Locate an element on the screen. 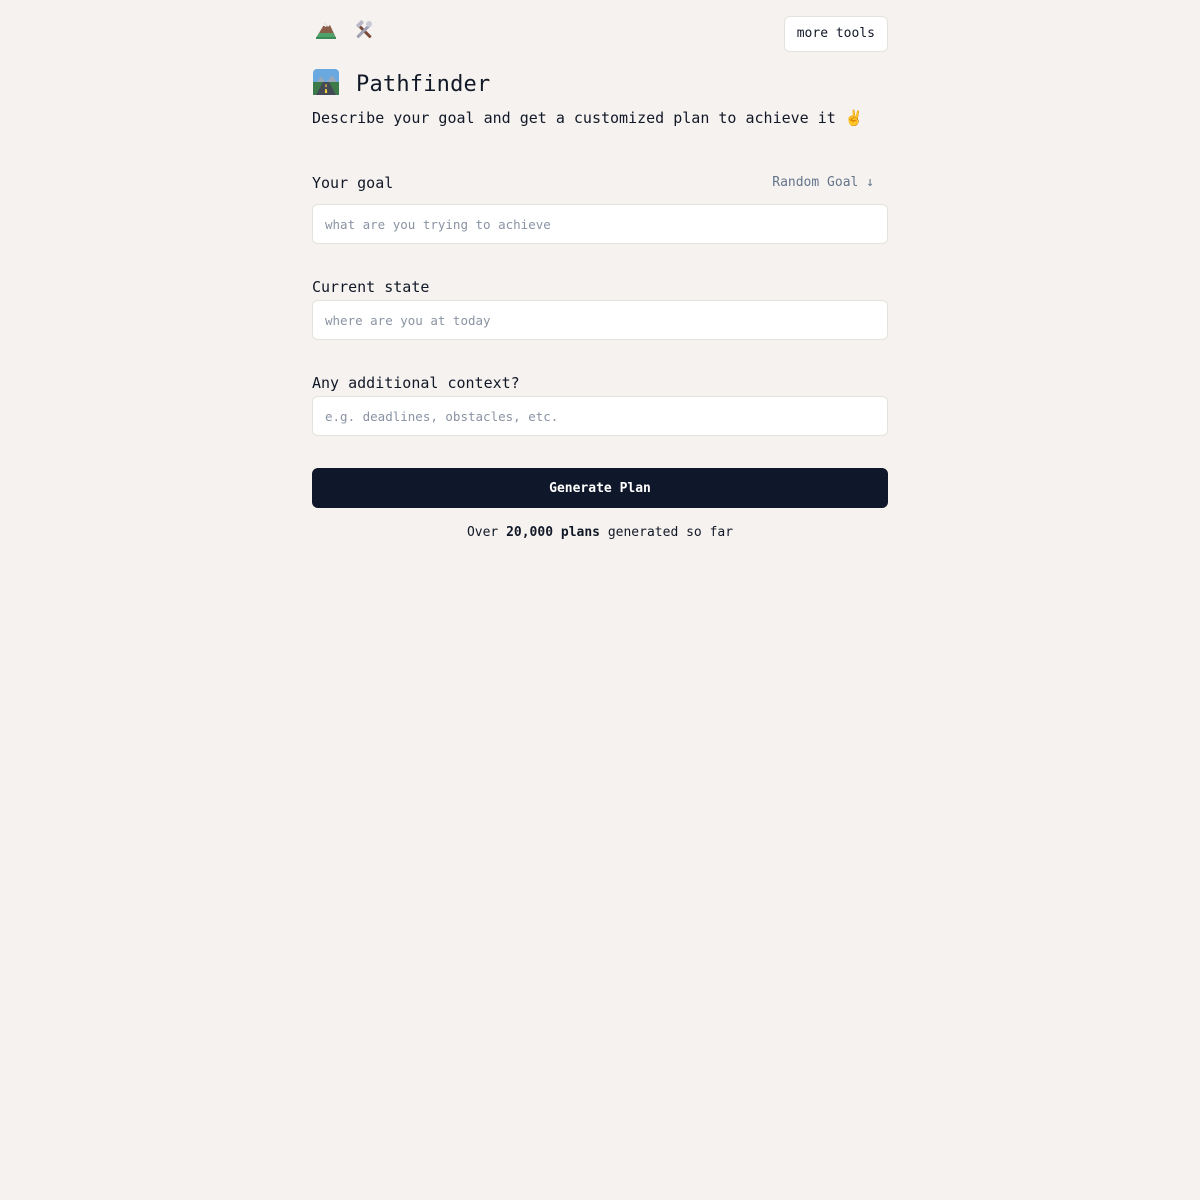  stats-prefix: Over is located at coordinates (482, 532).